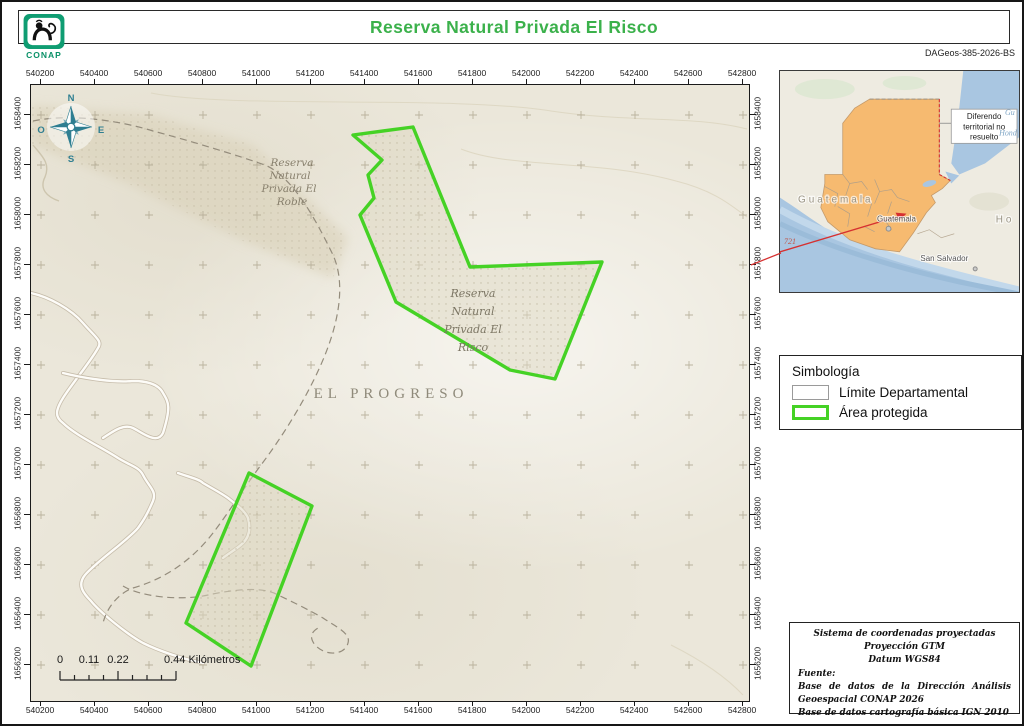 This screenshot has height=726, width=1024. What do you see at coordinates (94, 73) in the screenshot?
I see `x-coordinate-label: 540400` at bounding box center [94, 73].